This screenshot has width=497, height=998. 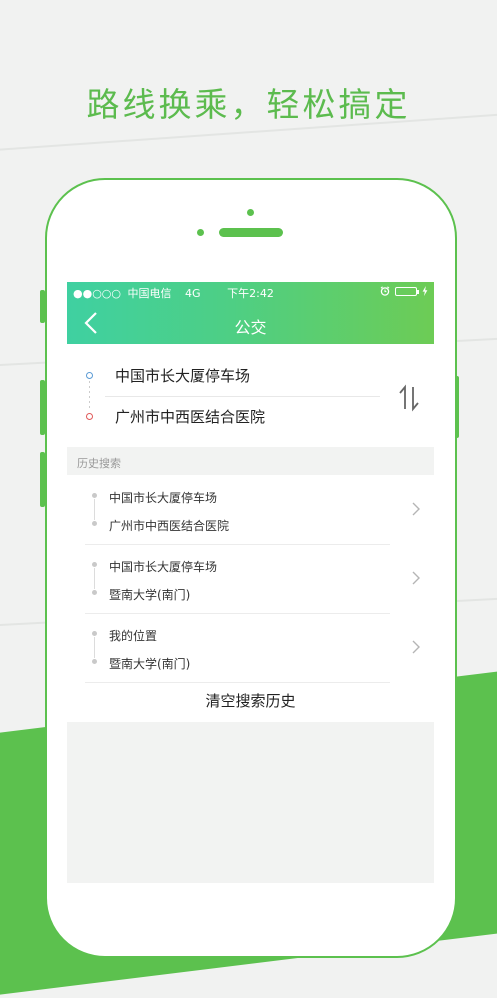 I want to click on phone-sensor, so click(x=200, y=232).